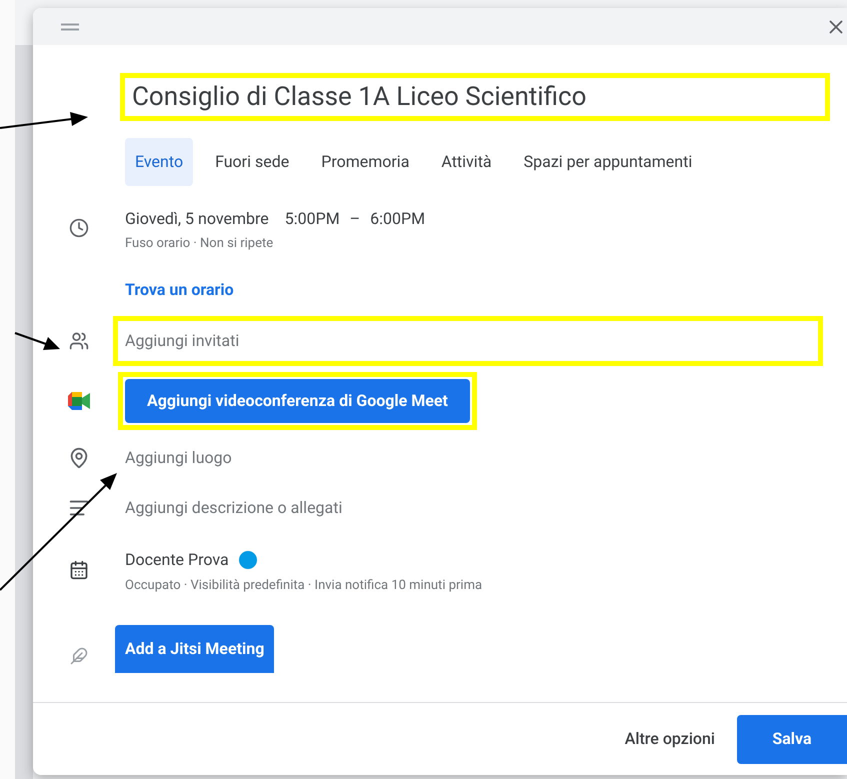  What do you see at coordinates (79, 656) in the screenshot?
I see `feather-icon` at bounding box center [79, 656].